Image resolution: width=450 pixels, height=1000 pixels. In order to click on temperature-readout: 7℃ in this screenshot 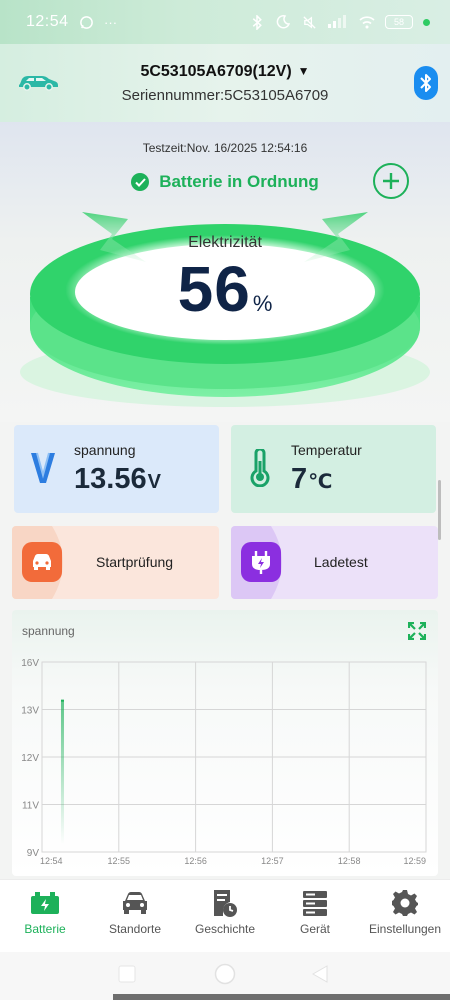, I will do `click(311, 479)`.